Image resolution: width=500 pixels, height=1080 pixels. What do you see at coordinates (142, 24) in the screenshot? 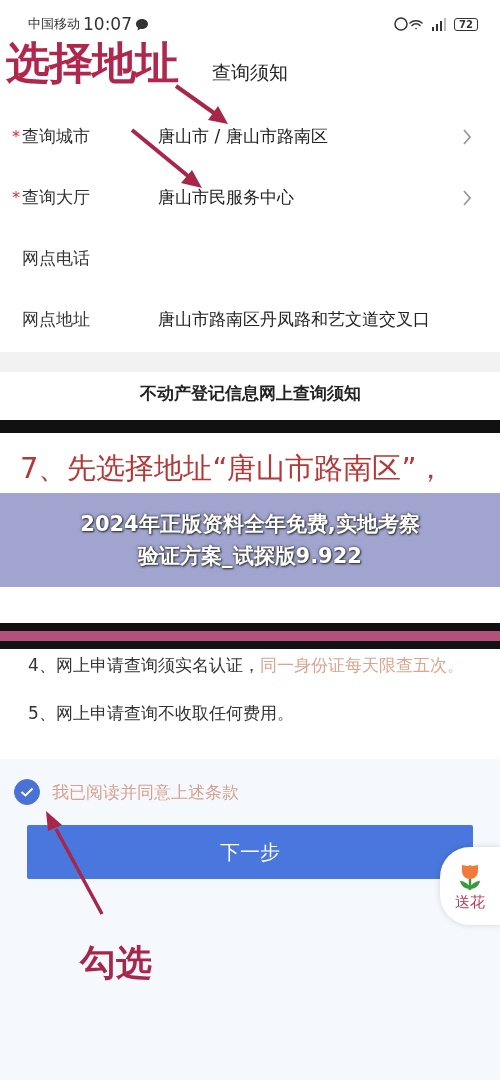
I see `chat-bubble-icon` at bounding box center [142, 24].